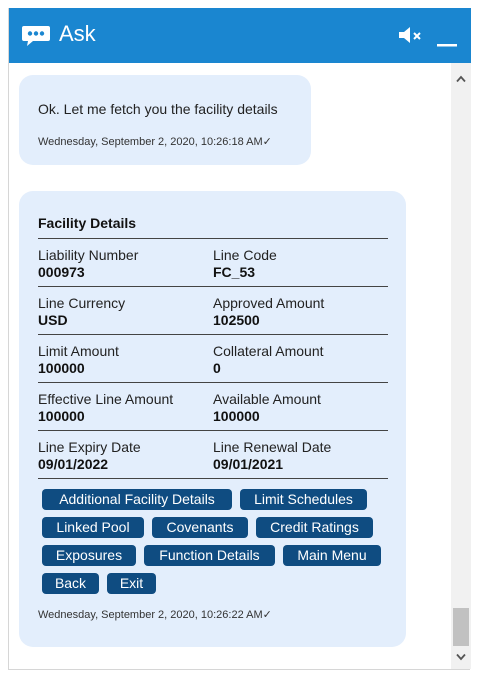 Image resolution: width=477 pixels, height=678 pixels. Describe the element at coordinates (61, 368) in the screenshot. I see `limit-amount-value: 100000` at that location.